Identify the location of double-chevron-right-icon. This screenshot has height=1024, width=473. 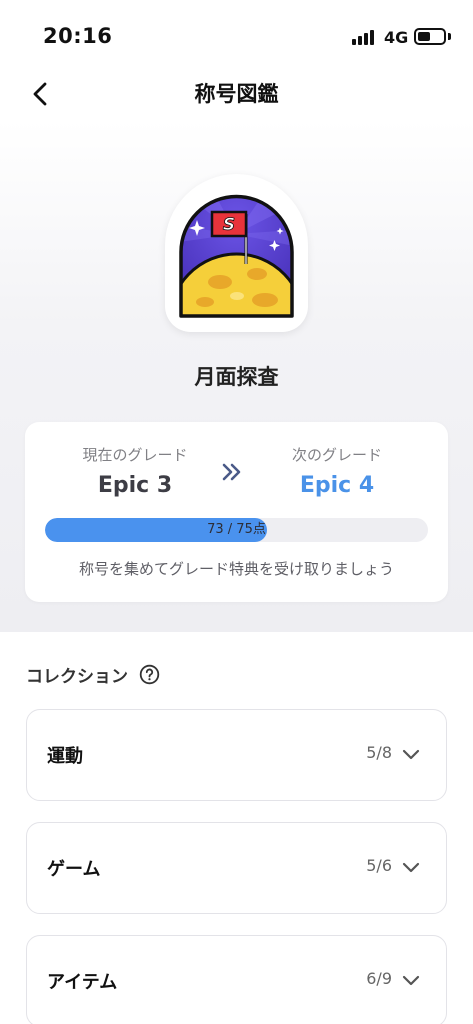
(231, 472).